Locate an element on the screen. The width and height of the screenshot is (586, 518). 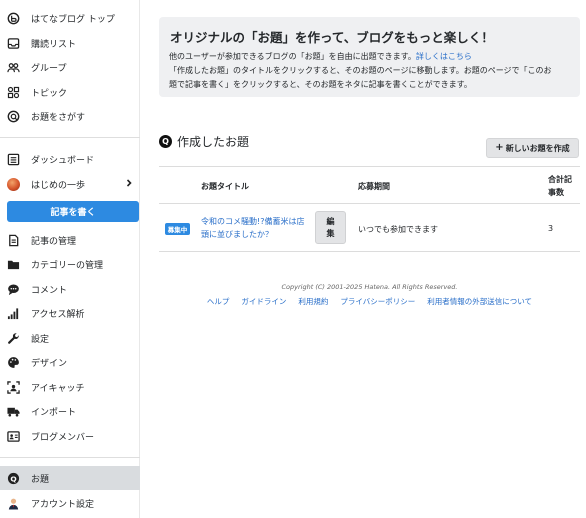
footer-link-terms: 利用規約 is located at coordinates (313, 301).